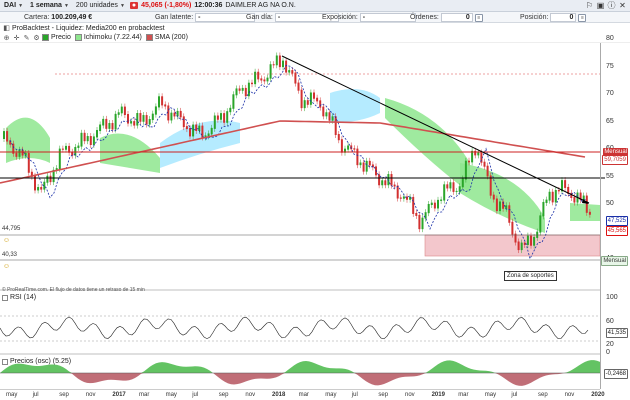 This screenshot has width=630, height=400. What do you see at coordinates (279, 395) in the screenshot?
I see `time-tick: 2018` at bounding box center [279, 395].